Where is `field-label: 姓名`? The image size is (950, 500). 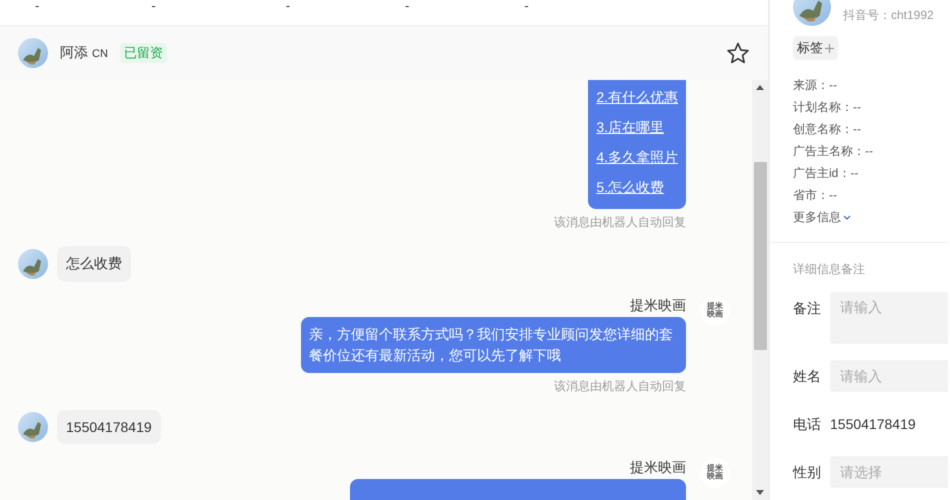
field-label: 姓名 is located at coordinates (807, 376).